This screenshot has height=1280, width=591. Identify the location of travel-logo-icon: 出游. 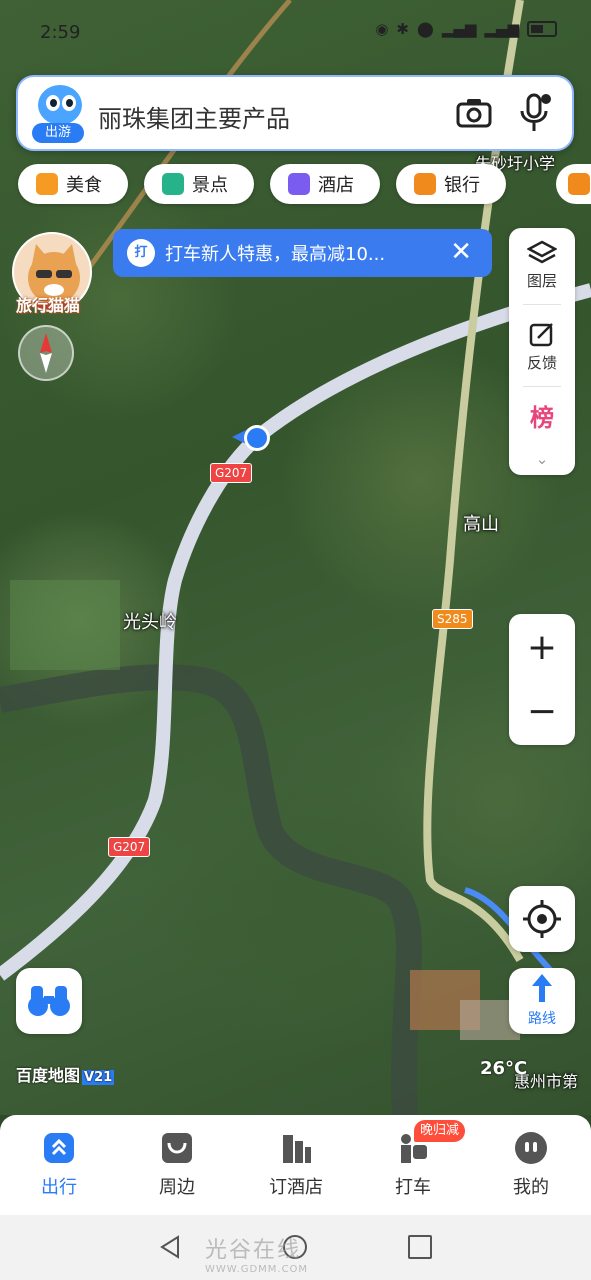
(58, 114).